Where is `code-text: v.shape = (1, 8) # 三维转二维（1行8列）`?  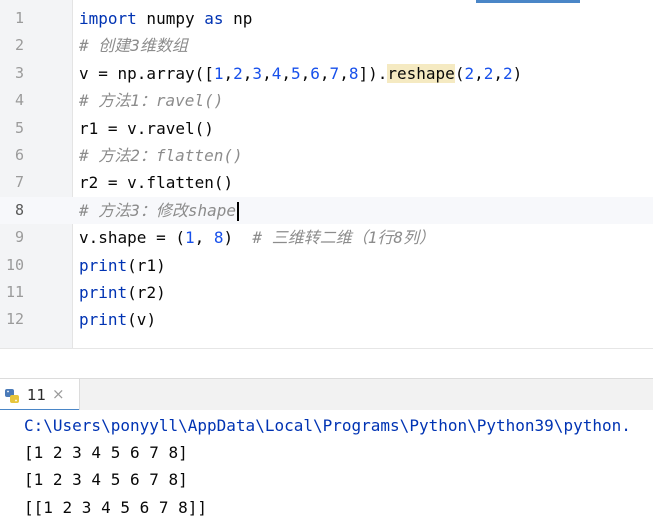
code-text: v.shape = (1, 8) # 三维转二维（1行8列） is located at coordinates (257, 237).